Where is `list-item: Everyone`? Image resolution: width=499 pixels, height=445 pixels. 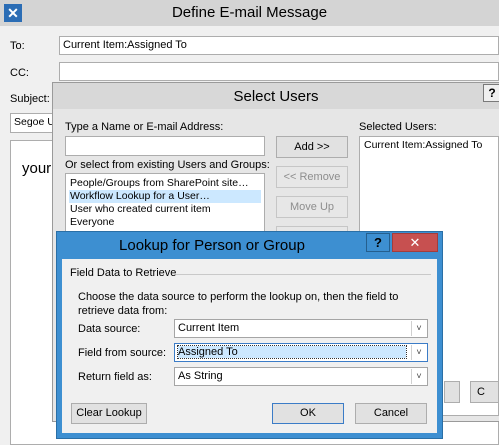 list-item: Everyone is located at coordinates (165, 222).